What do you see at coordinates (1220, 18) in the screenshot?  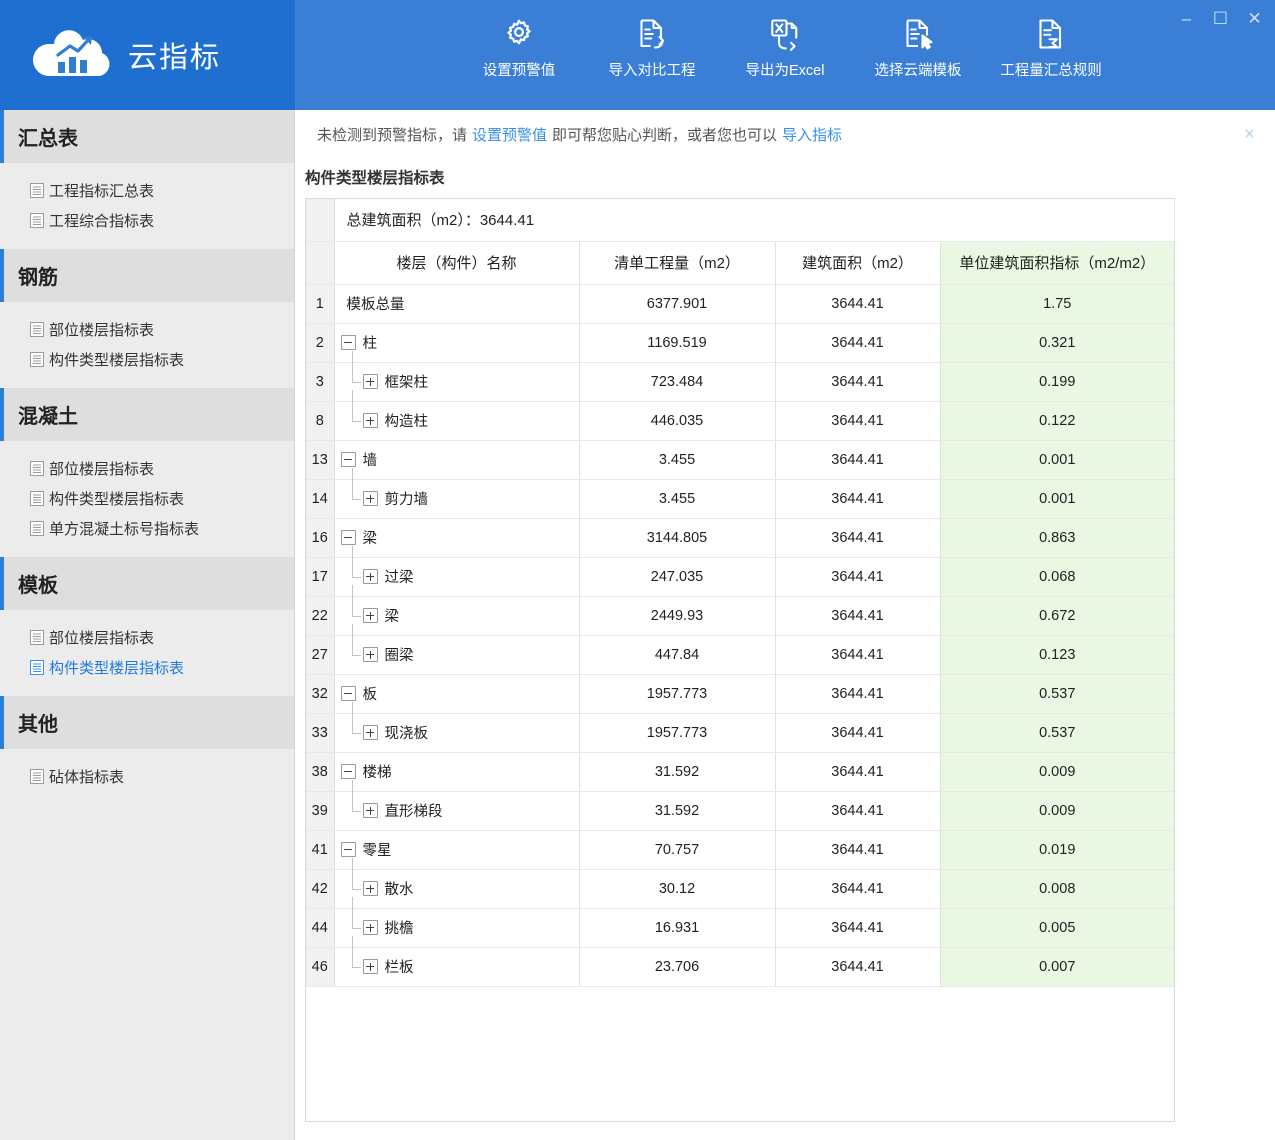 I see `maximize-button: ☐` at bounding box center [1220, 18].